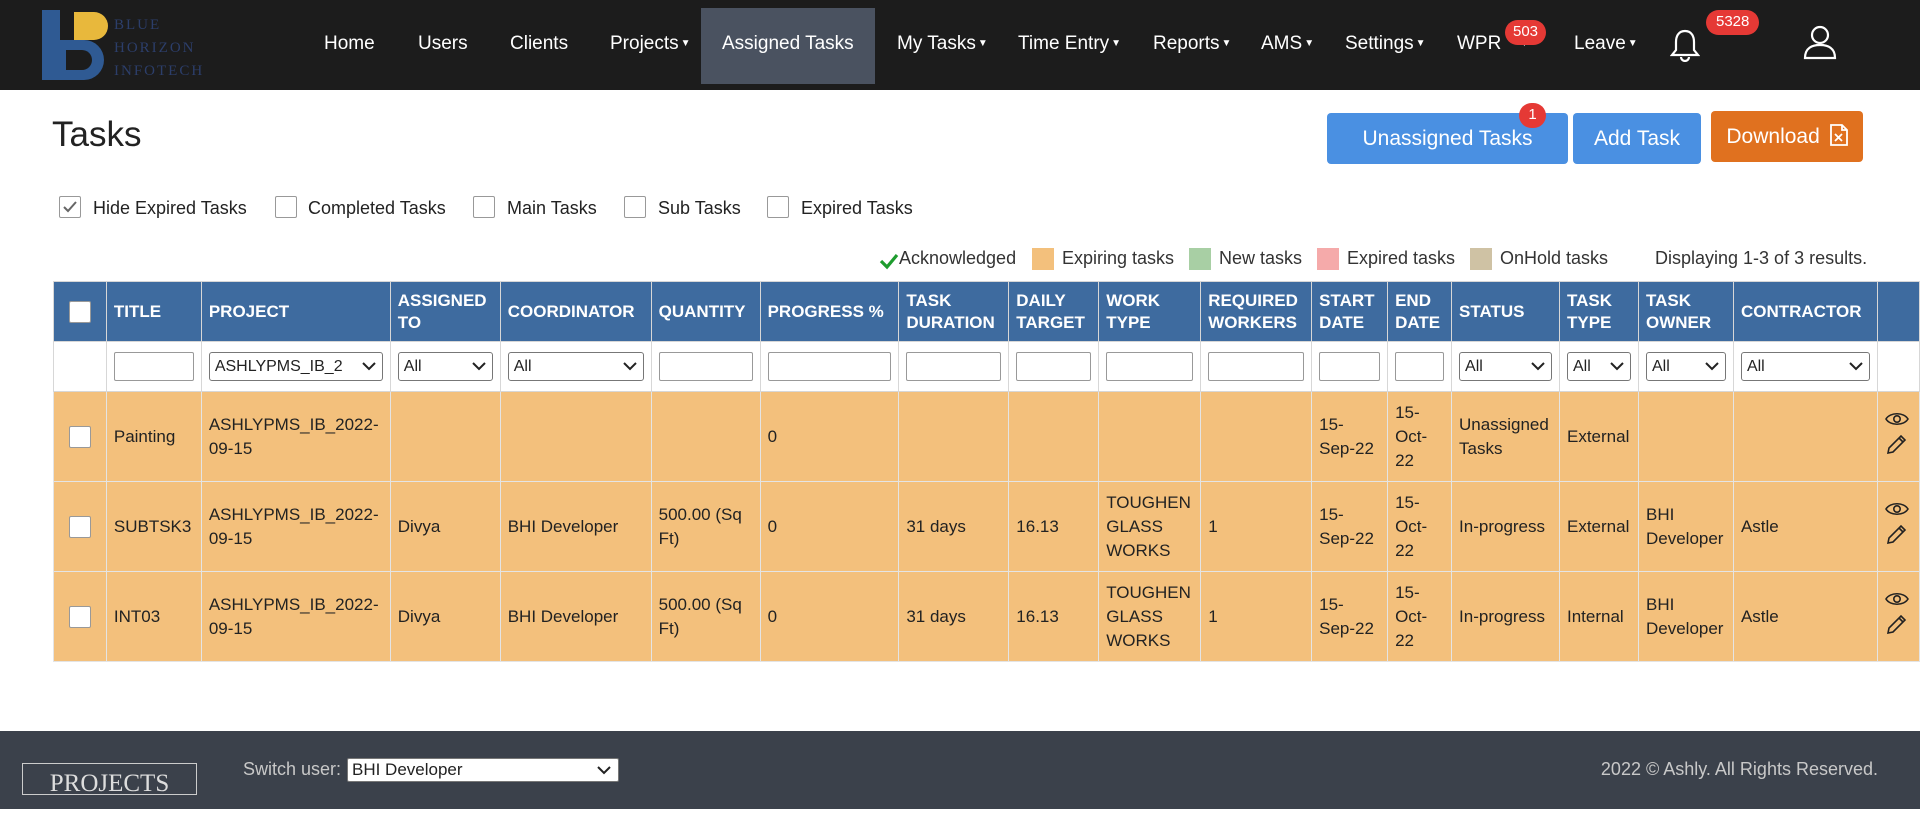  I want to click on col-title-label: TITLE, so click(137, 311).